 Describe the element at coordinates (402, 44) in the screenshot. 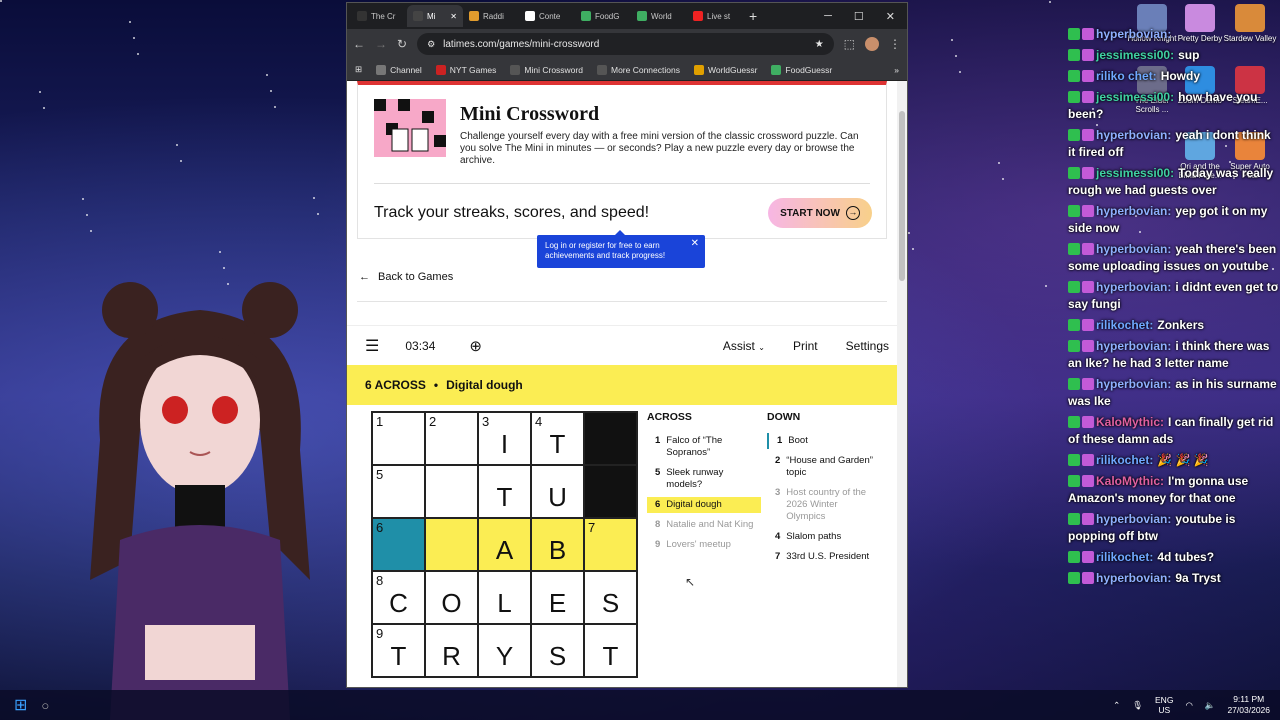

I see `reload-icon: ↻` at that location.